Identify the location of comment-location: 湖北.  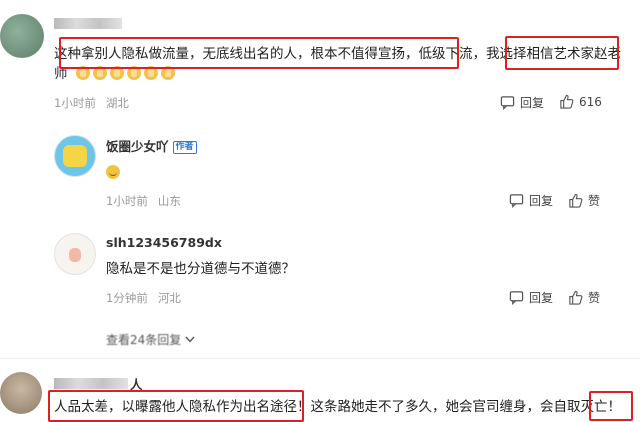
(117, 103).